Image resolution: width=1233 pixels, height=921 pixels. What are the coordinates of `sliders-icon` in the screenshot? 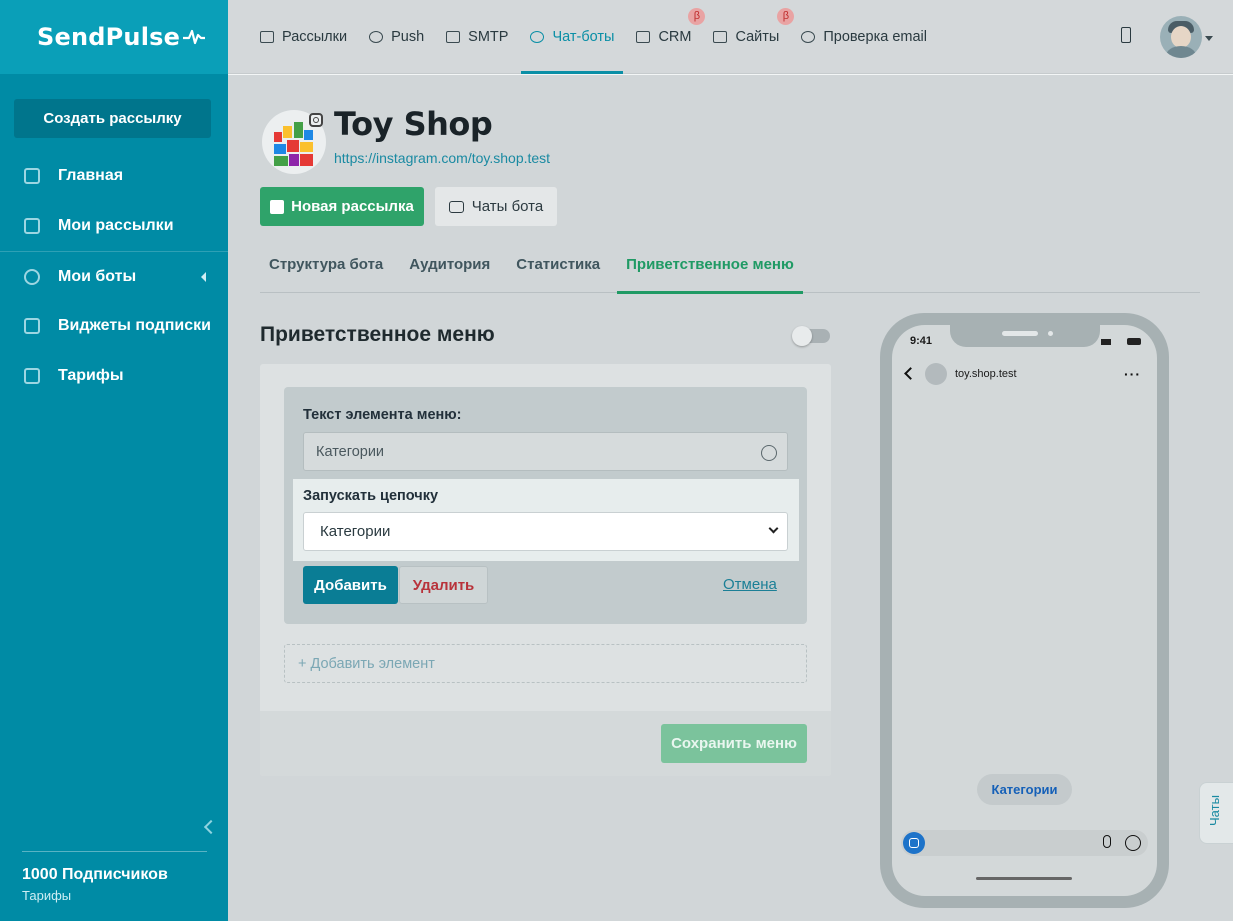 It's located at (32, 176).